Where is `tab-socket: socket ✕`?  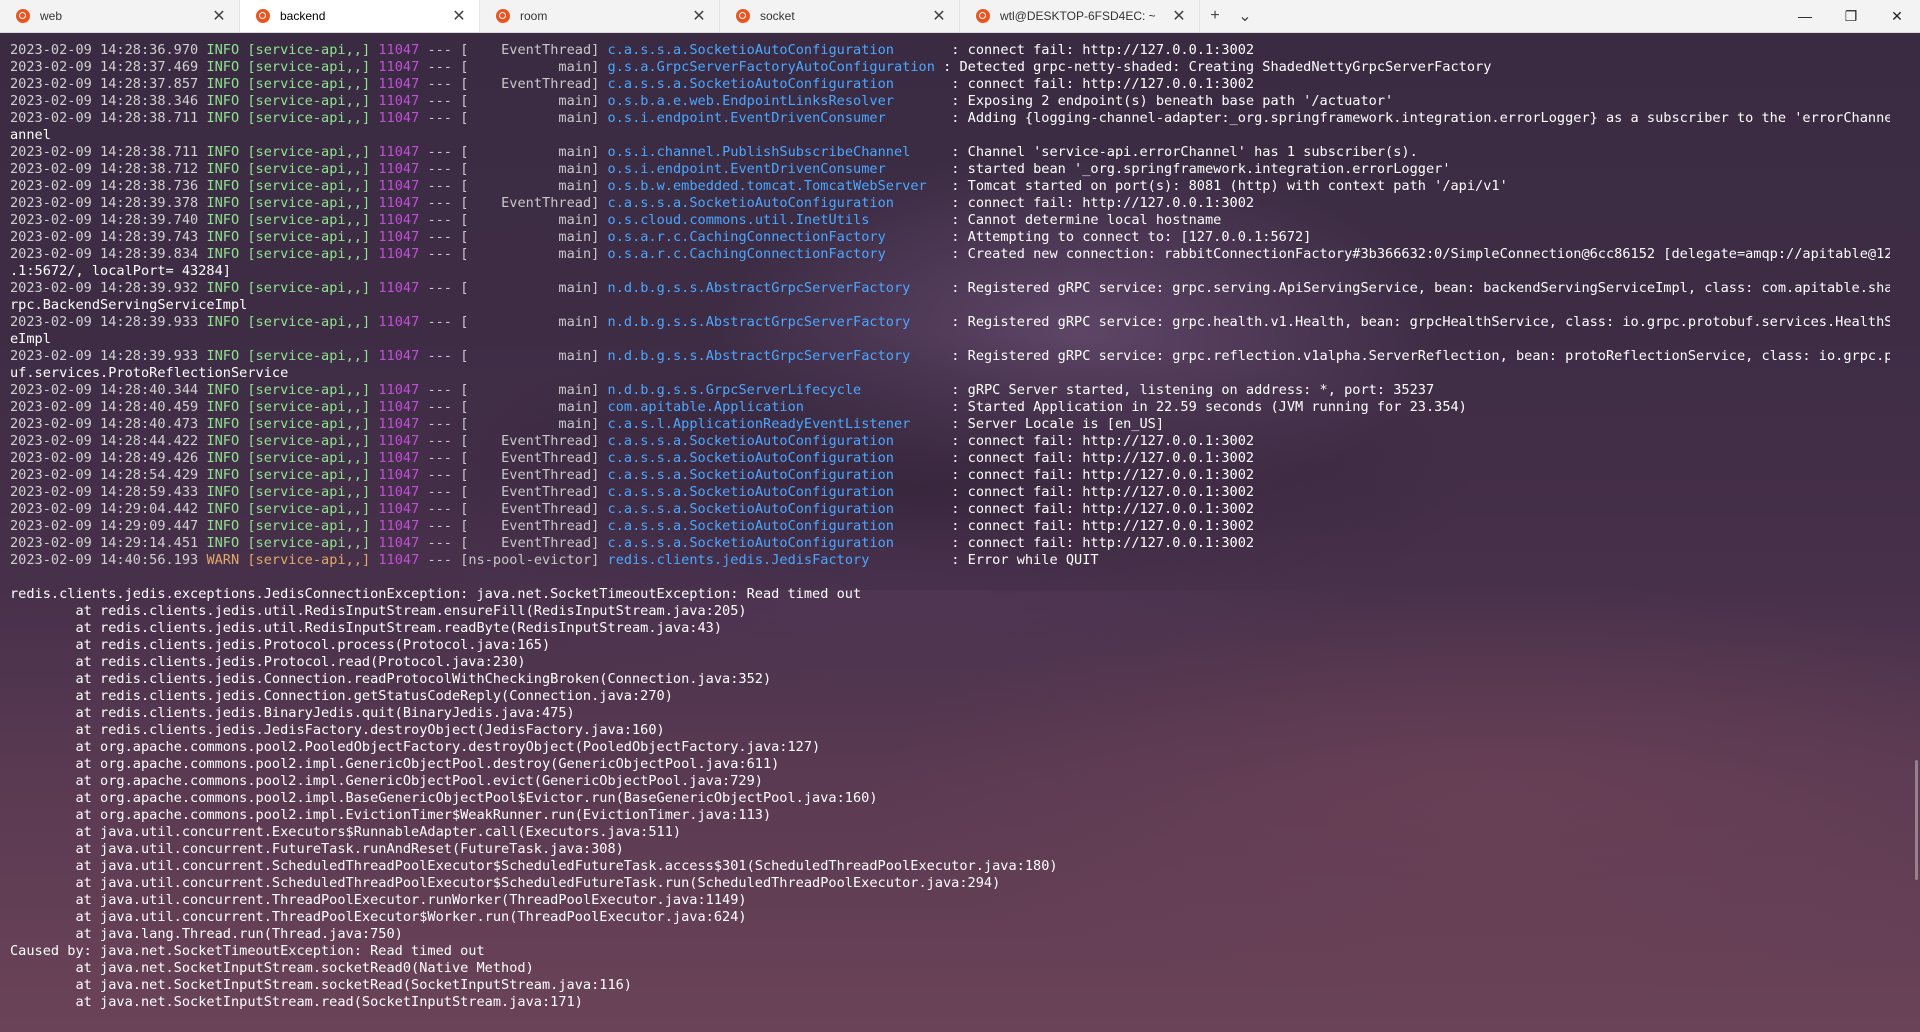
tab-socket: socket ✕ is located at coordinates (840, 16).